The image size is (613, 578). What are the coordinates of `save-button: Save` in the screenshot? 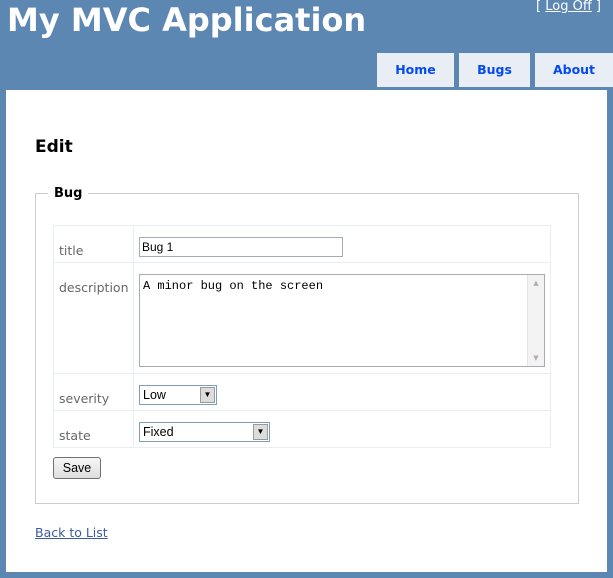 It's located at (77, 468).